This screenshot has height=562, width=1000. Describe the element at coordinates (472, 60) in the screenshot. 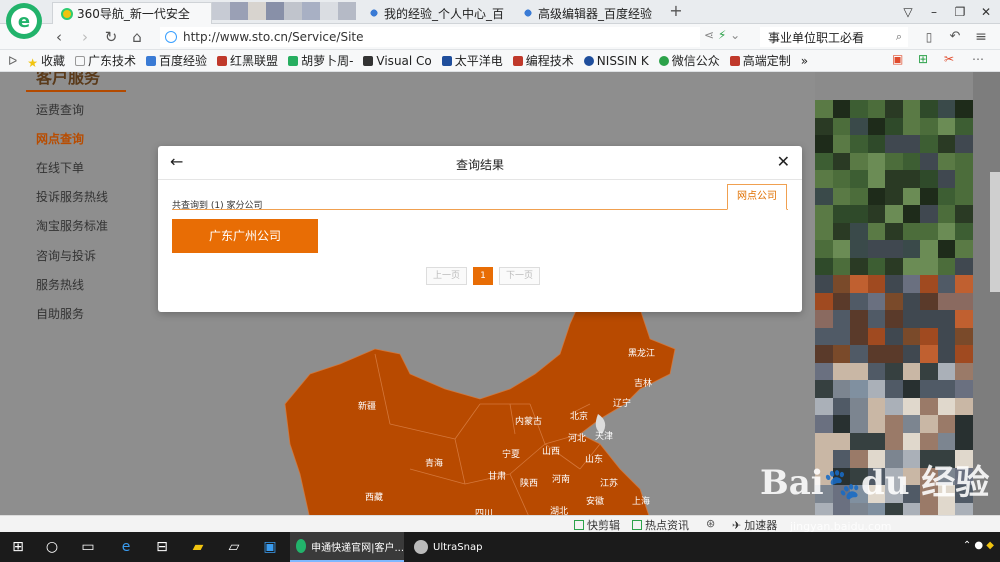

I see `bookmark-item: 太平洋电` at that location.